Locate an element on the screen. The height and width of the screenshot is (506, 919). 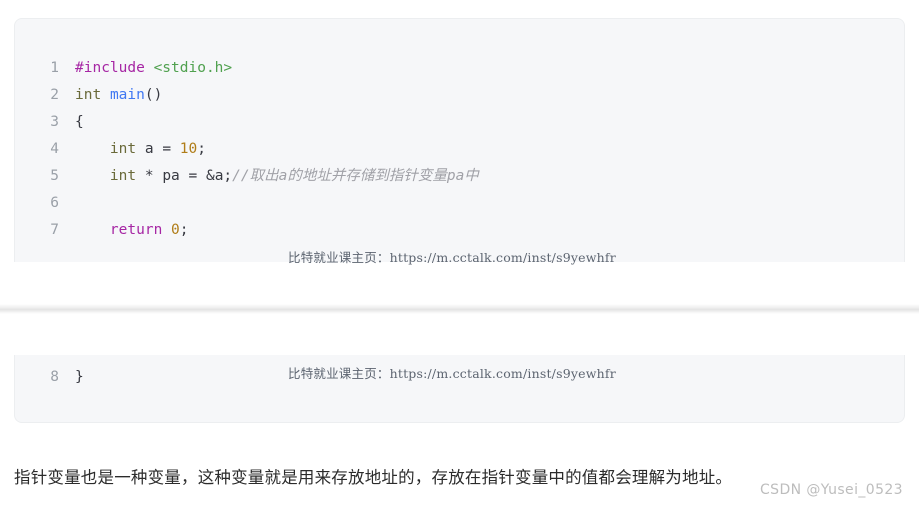
code-token: return is located at coordinates (136, 230).